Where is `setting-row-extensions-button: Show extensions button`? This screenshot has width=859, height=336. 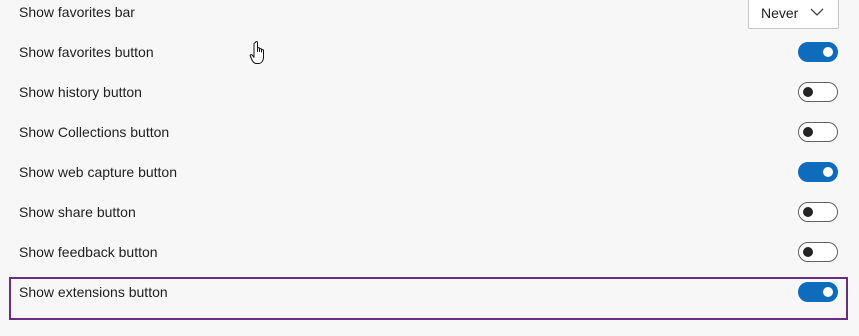
setting-row-extensions-button: Show extensions button is located at coordinates (429, 292).